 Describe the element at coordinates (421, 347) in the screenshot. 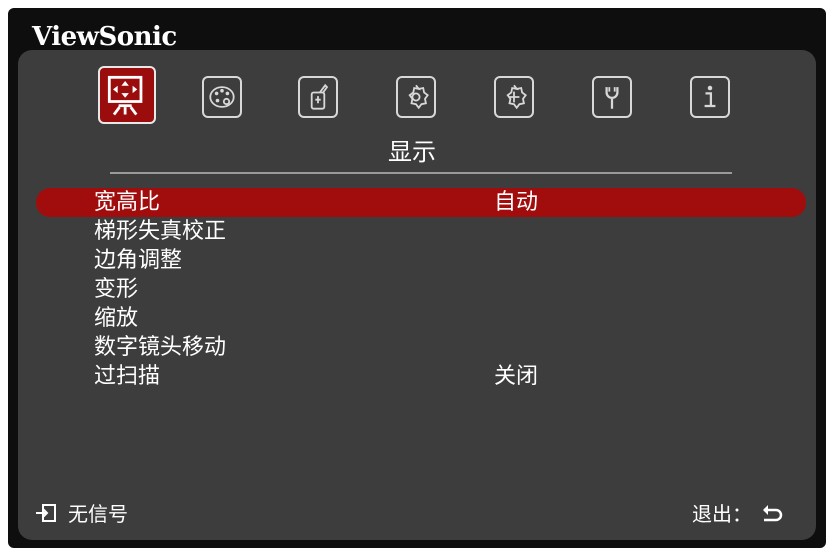

I see `menu-item-digital-lens-shift: 数字镜头移动` at that location.